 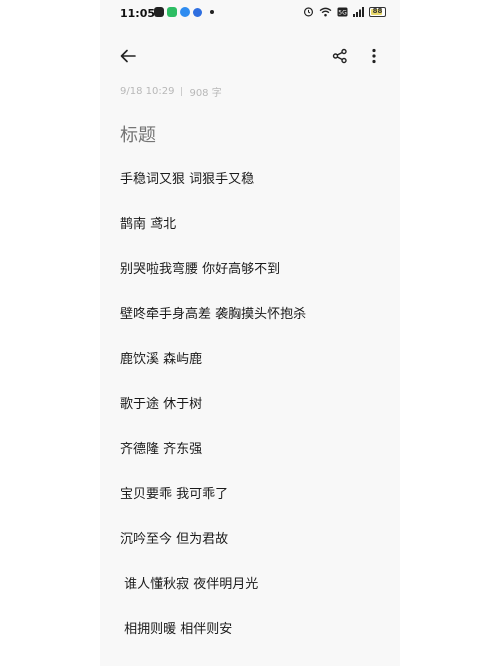 I want to click on note-line: 宝贝要乖 我可乖了, so click(x=174, y=494).